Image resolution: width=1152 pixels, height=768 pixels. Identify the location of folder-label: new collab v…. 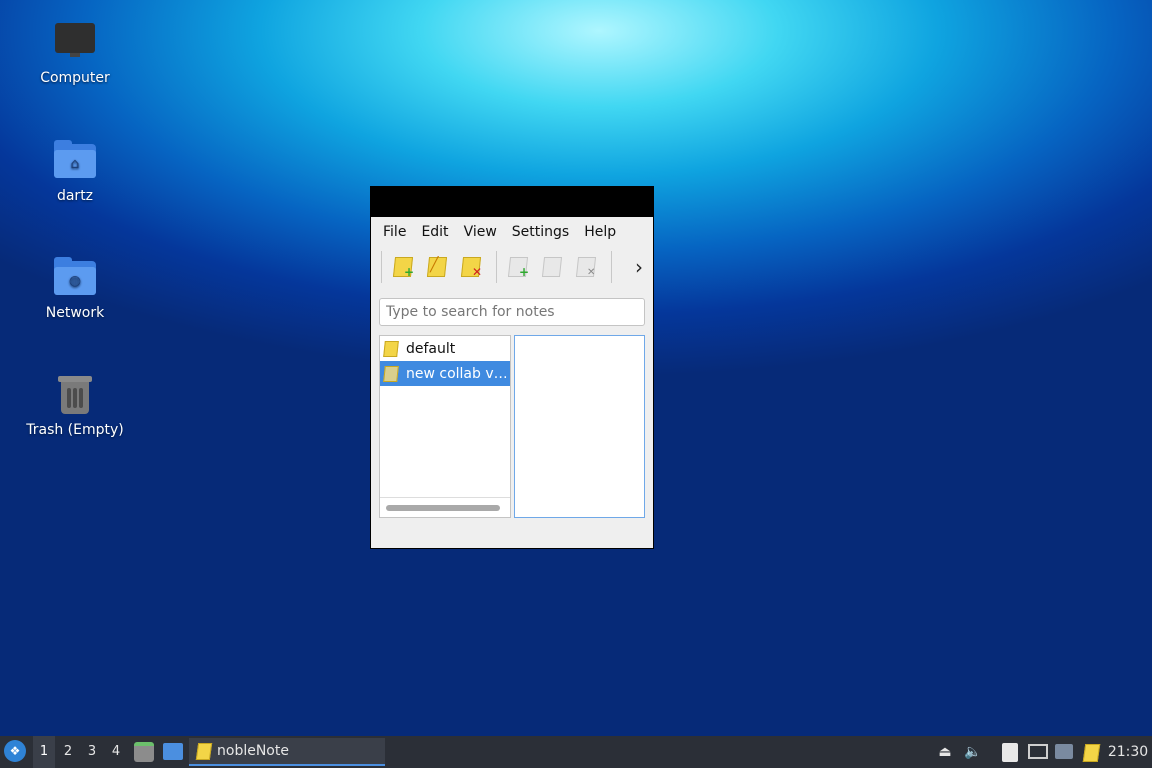
(457, 373).